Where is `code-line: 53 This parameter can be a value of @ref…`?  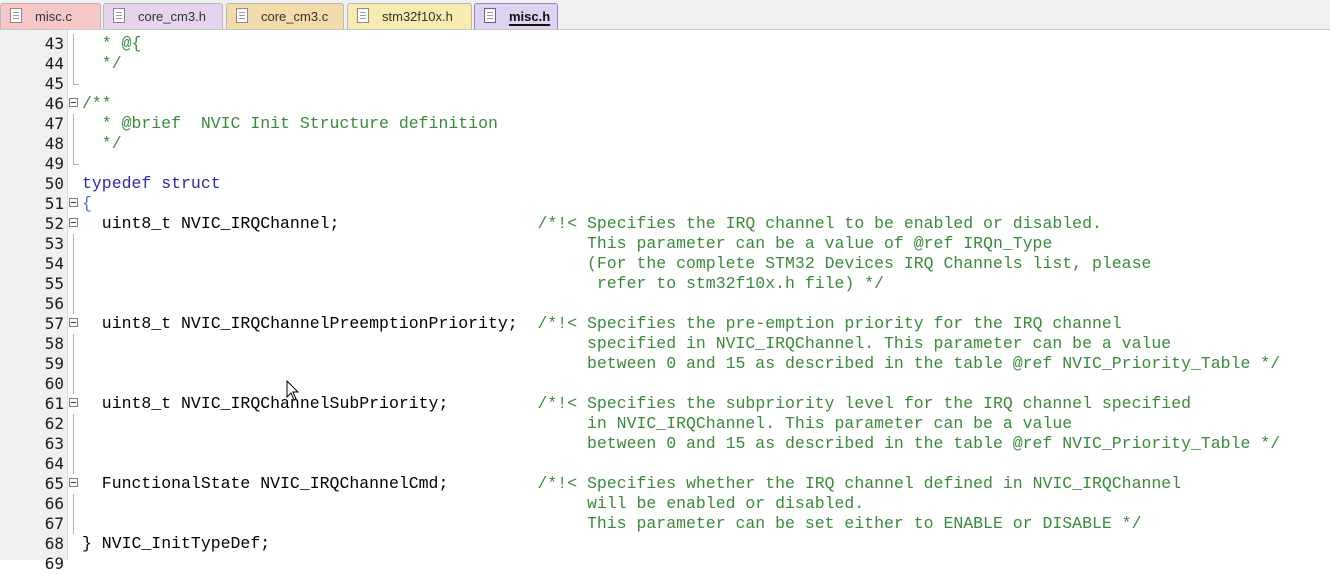 code-line: 53 This parameter can be a value of @ref… is located at coordinates (665, 244).